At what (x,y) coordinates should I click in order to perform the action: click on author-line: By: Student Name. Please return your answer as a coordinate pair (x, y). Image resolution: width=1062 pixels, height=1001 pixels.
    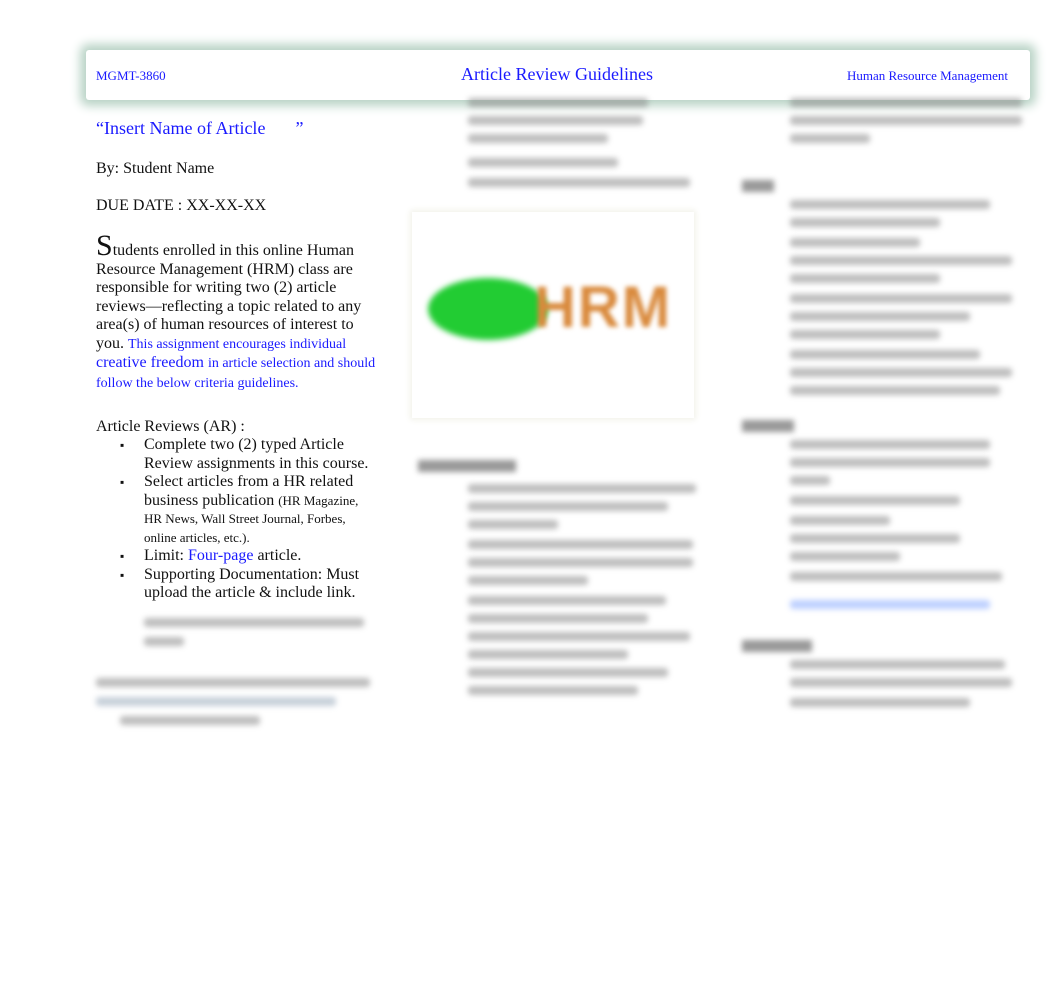
    Looking at the image, I should click on (155, 168).